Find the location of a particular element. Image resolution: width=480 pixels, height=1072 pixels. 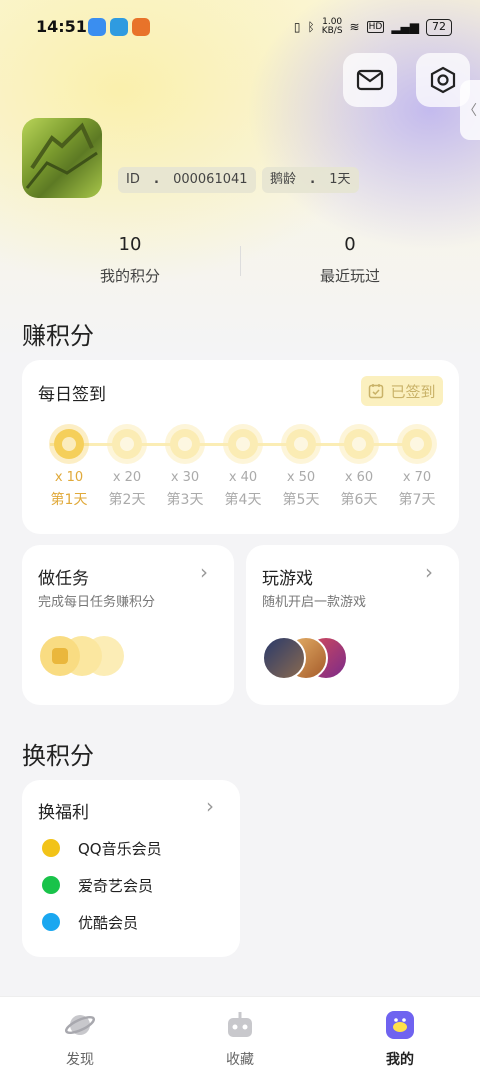

games-title: 玩游戏 is located at coordinates (287, 579).